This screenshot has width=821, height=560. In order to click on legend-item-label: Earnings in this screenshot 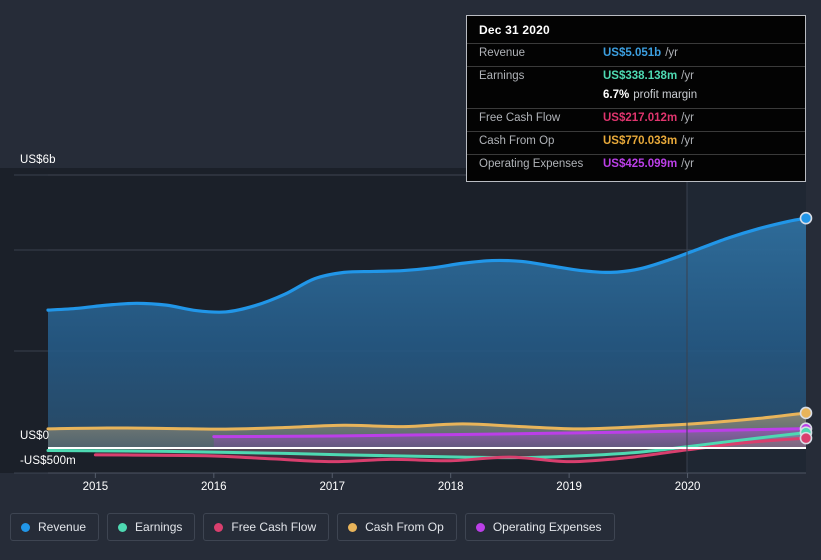, I will do `click(159, 527)`.